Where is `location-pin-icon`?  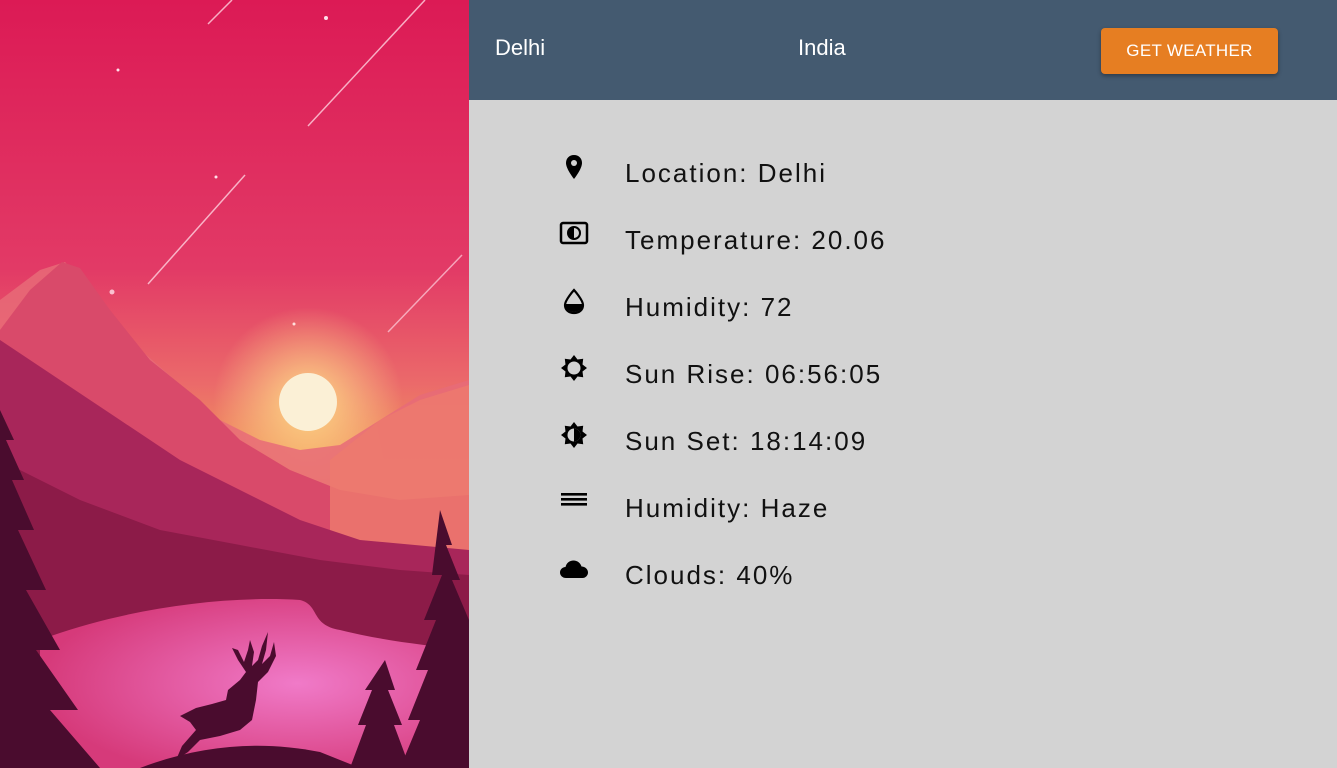 location-pin-icon is located at coordinates (574, 167).